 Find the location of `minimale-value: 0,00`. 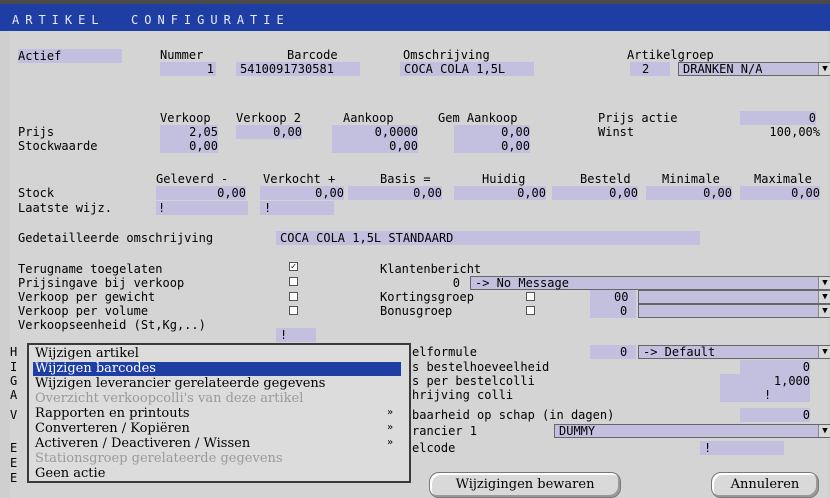

minimale-value: 0,00 is located at coordinates (717, 193).